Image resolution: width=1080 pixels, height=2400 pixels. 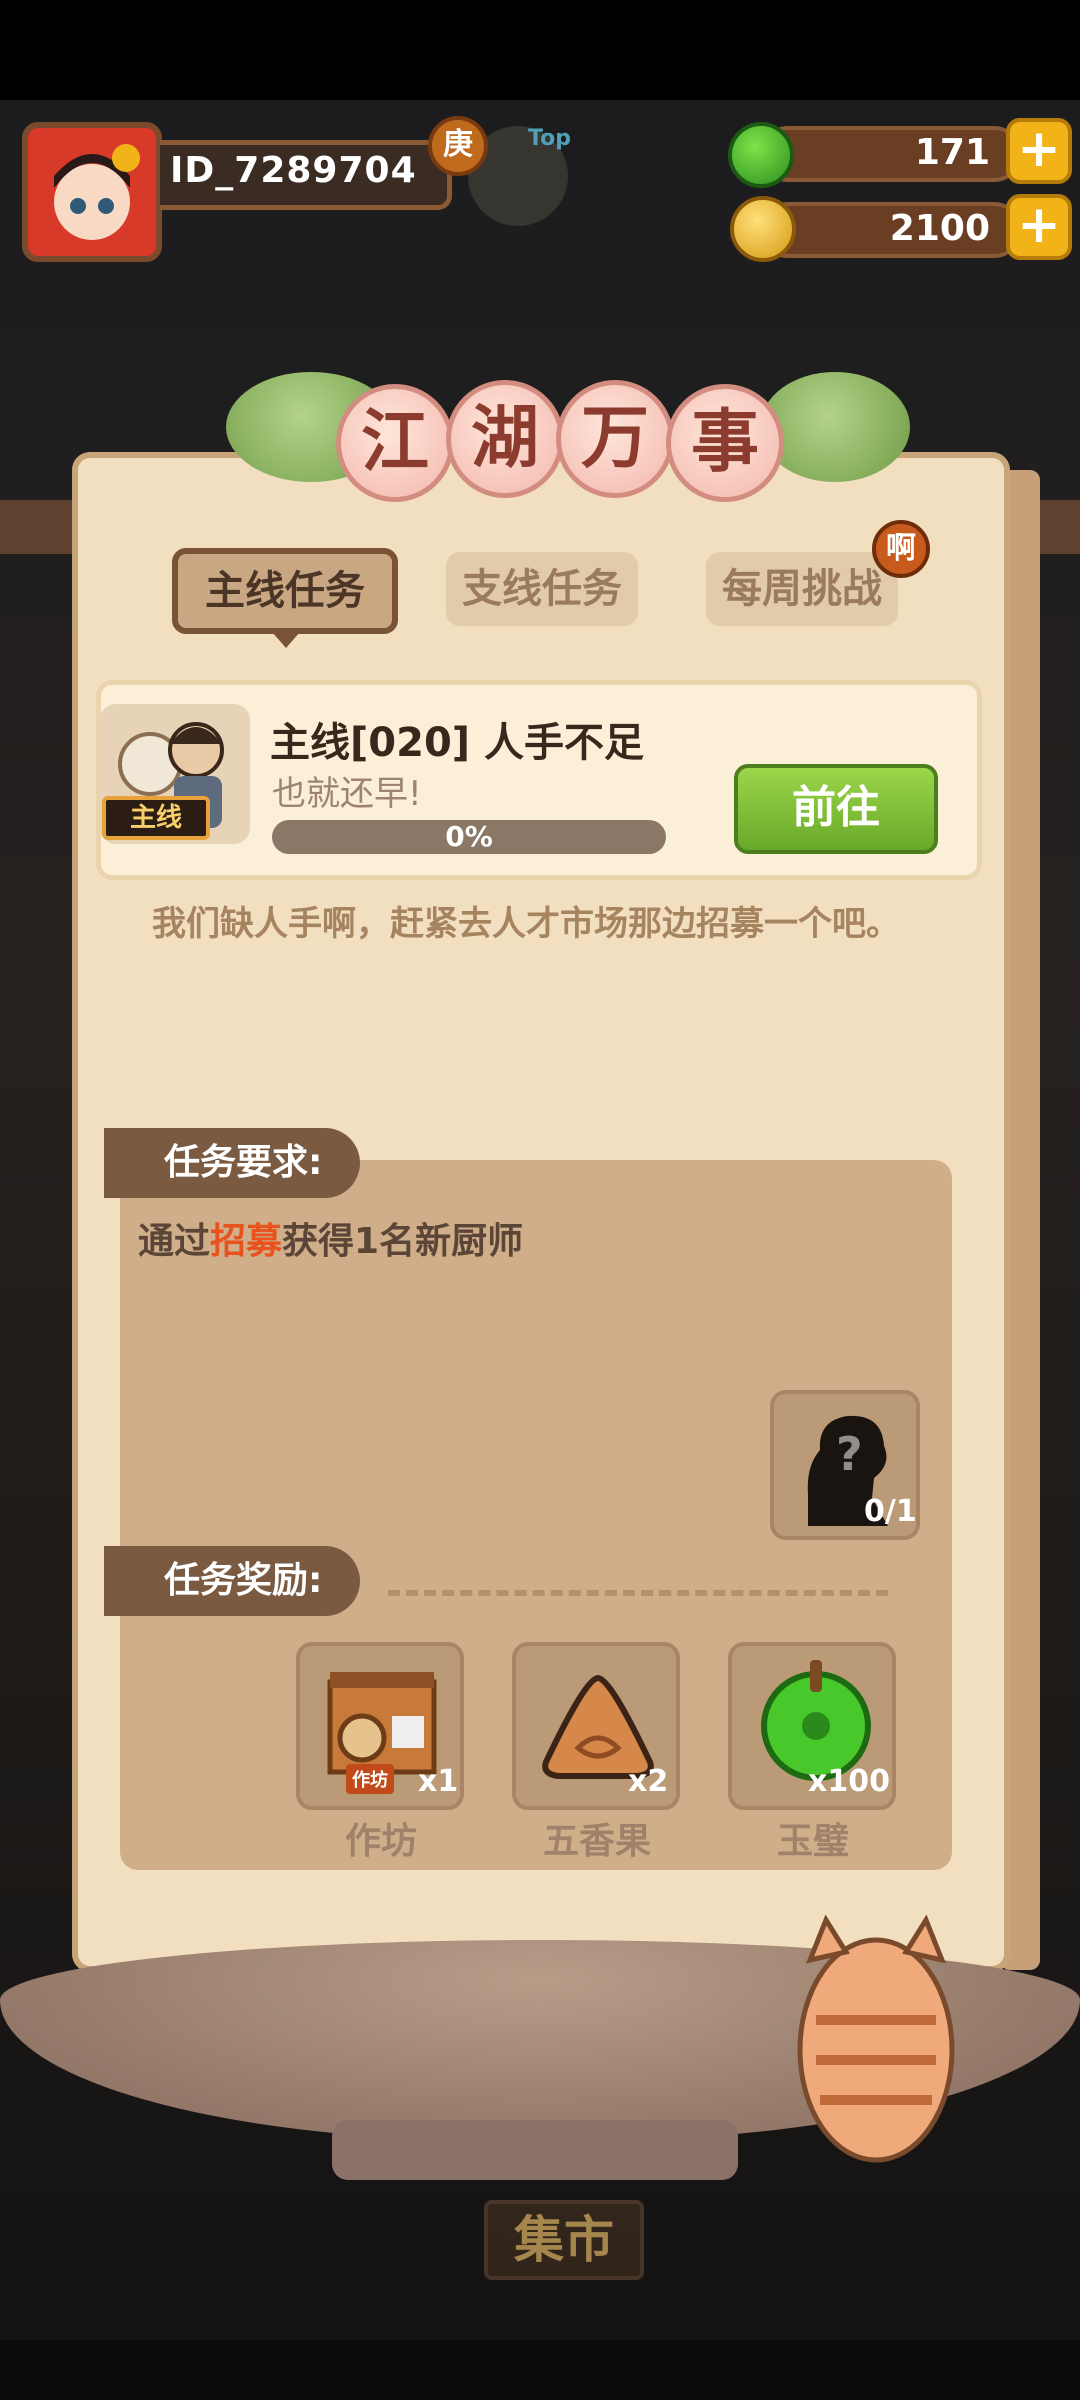 I want to click on tab-side-quests: 支线任务, so click(x=542, y=589).